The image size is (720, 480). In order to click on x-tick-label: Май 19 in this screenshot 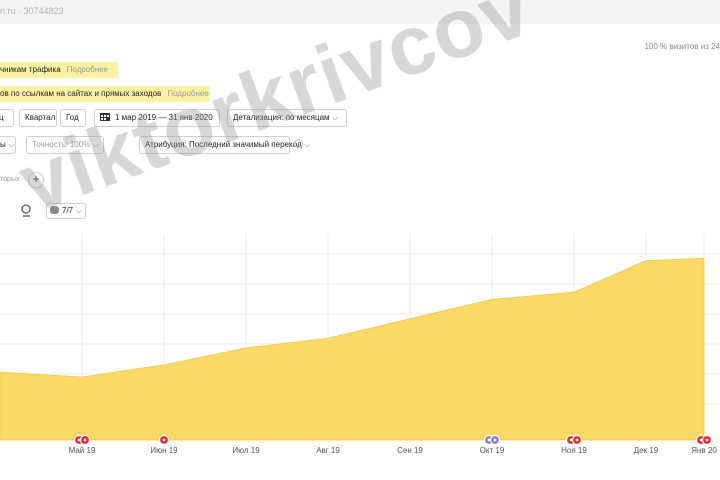, I will do `click(82, 450)`.